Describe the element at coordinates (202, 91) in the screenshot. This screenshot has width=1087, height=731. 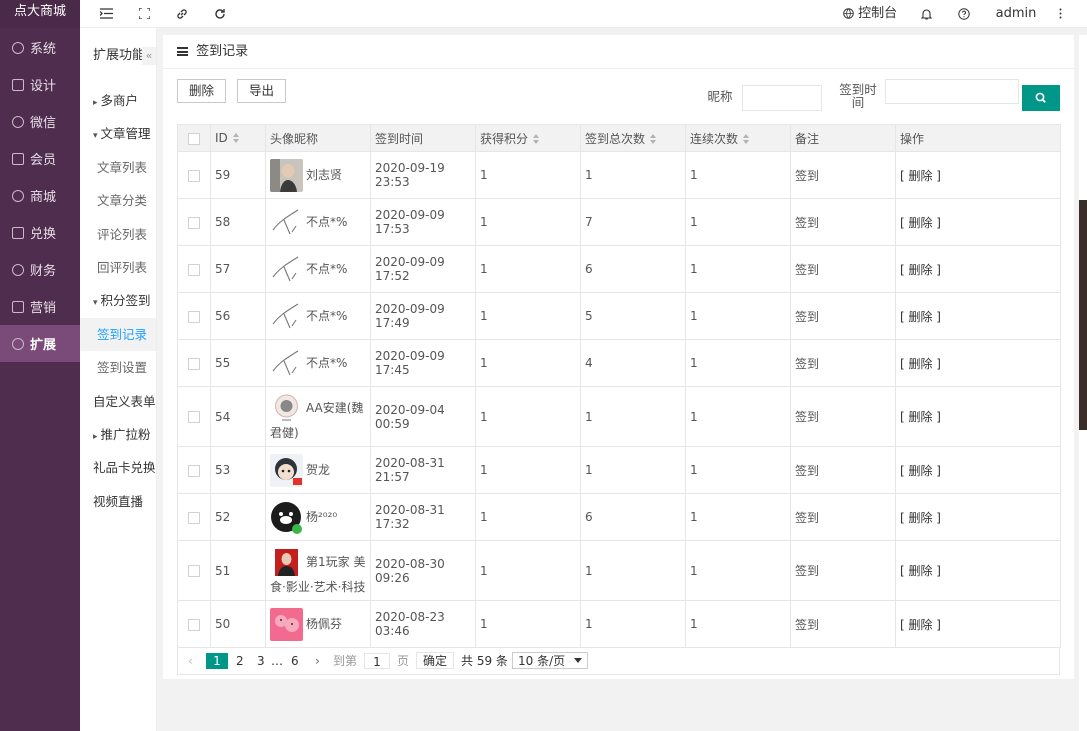
I see `delete-button: 删除` at that location.